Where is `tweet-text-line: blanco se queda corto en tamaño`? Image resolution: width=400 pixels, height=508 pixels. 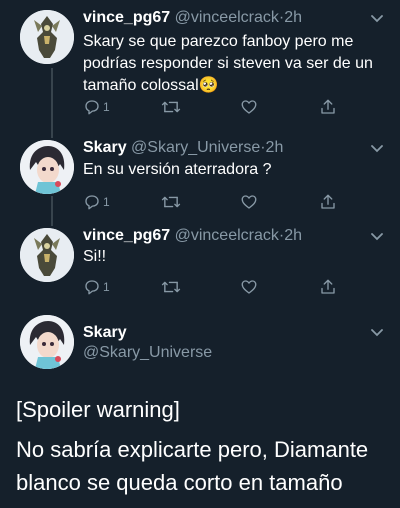
tweet-text-line: blanco se queda corto en tamaño is located at coordinates (179, 482).